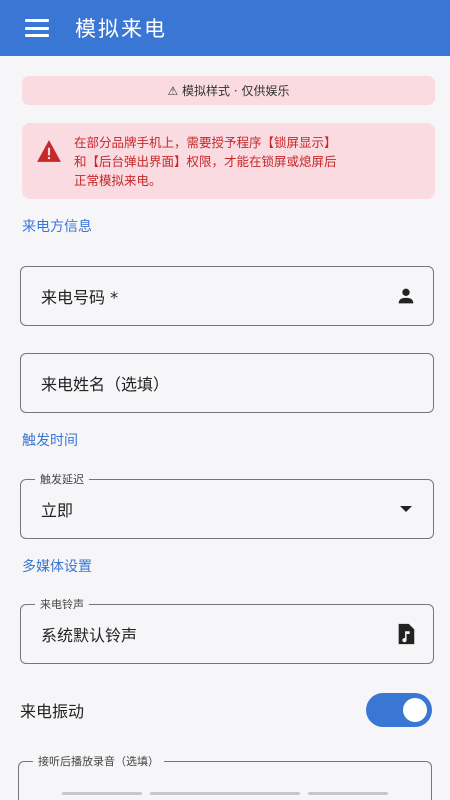 The image size is (450, 800). Describe the element at coordinates (57, 227) in the screenshot. I see `section-title-caller-info: 来电方信息` at that location.